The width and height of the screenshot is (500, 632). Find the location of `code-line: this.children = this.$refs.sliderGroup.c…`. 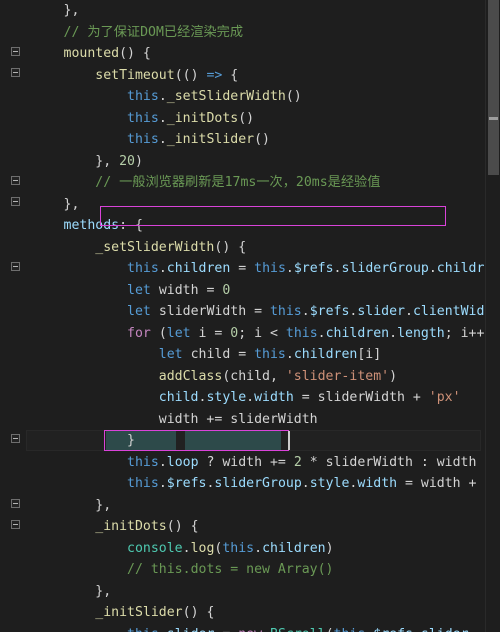

code-line: this.children = this.$refs.sliderGroup.c… is located at coordinates (250, 269).